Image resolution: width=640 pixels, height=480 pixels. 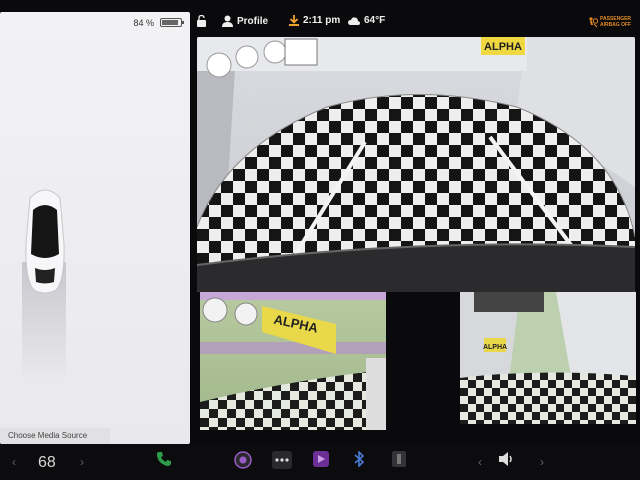 What do you see at coordinates (495, 347) in the screenshot?
I see `right-banner-text: ALPHA` at bounding box center [495, 347].